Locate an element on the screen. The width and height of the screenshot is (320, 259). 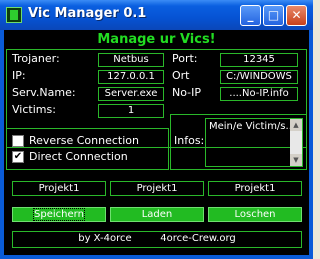
infos-scrollbar: ▲ ▼ is located at coordinates (296, 142).